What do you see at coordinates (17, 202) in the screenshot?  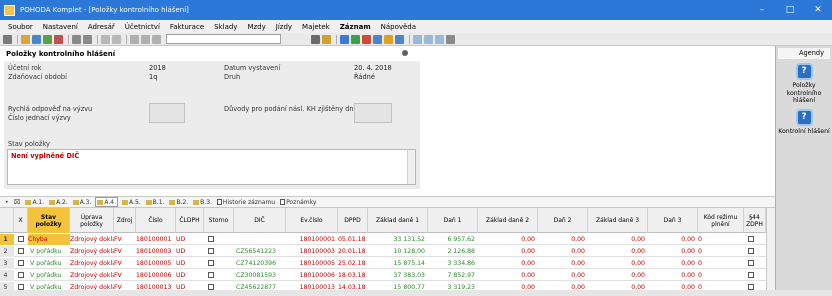 I see `tab-x: ⌧` at bounding box center [17, 202].